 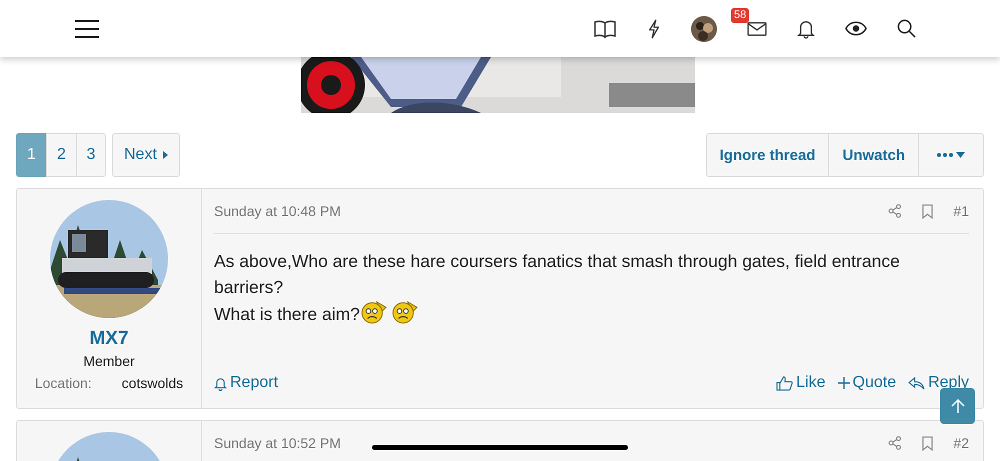 I want to click on up-arrow-icon, so click(x=957, y=406).